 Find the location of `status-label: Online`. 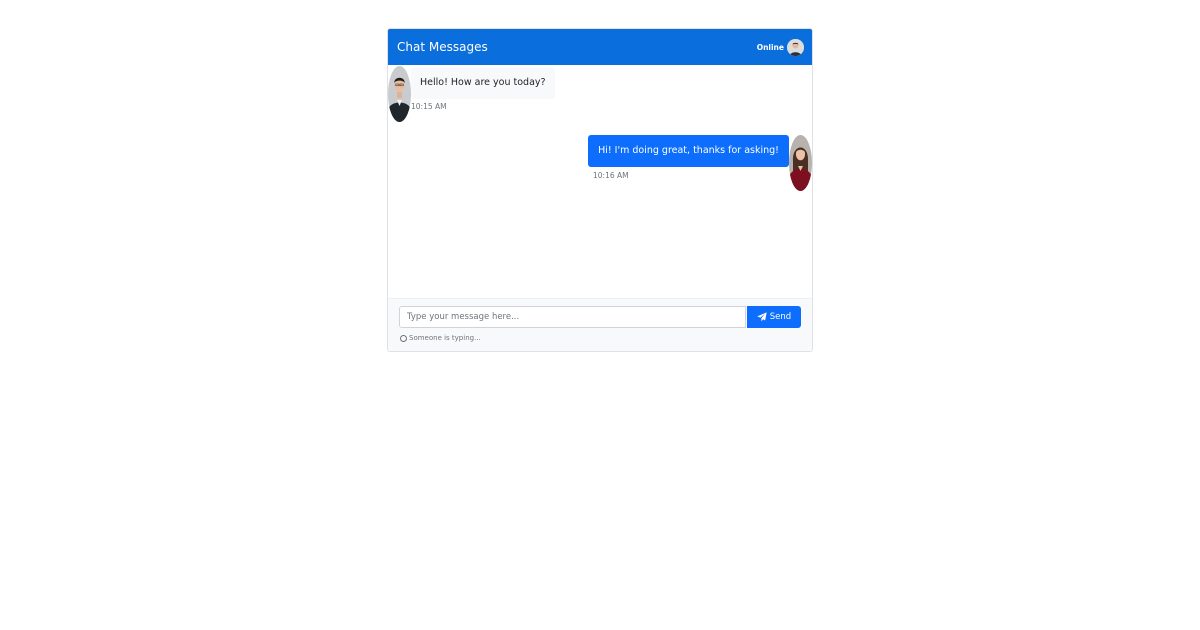

status-label: Online is located at coordinates (770, 47).